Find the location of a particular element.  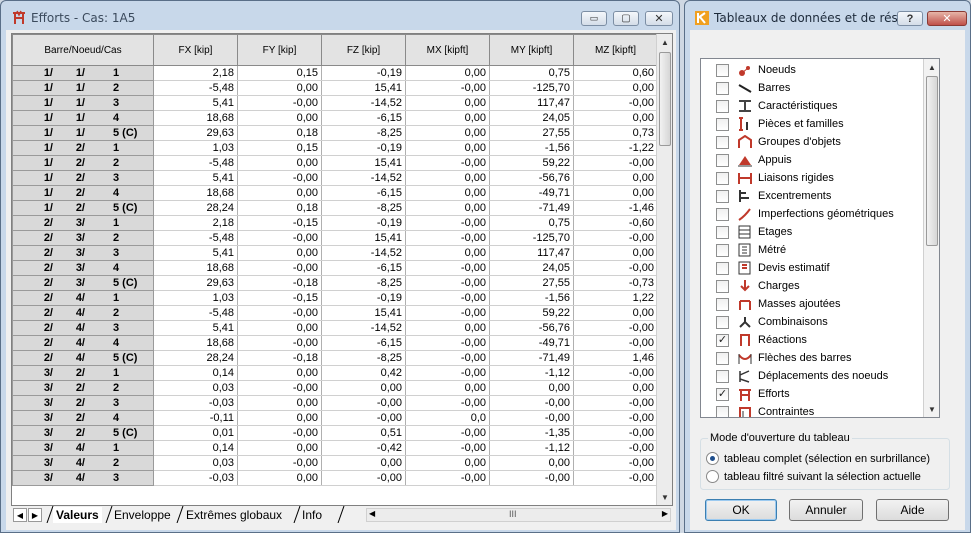

table-cell: -0,42 is located at coordinates (363, 448).